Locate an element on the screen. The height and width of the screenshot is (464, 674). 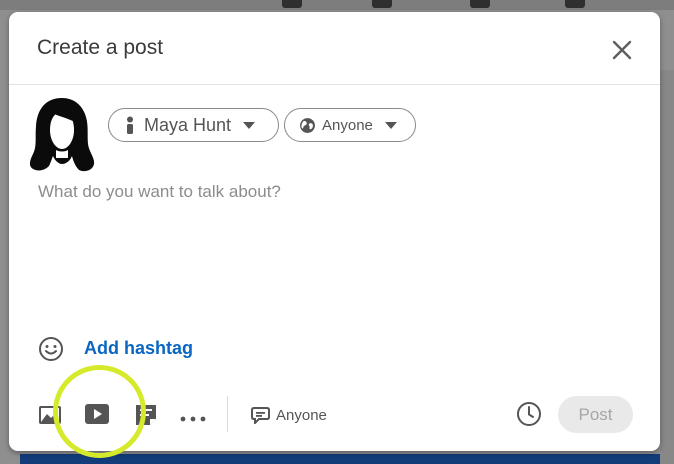
emoji-icon is located at coordinates (51, 349).